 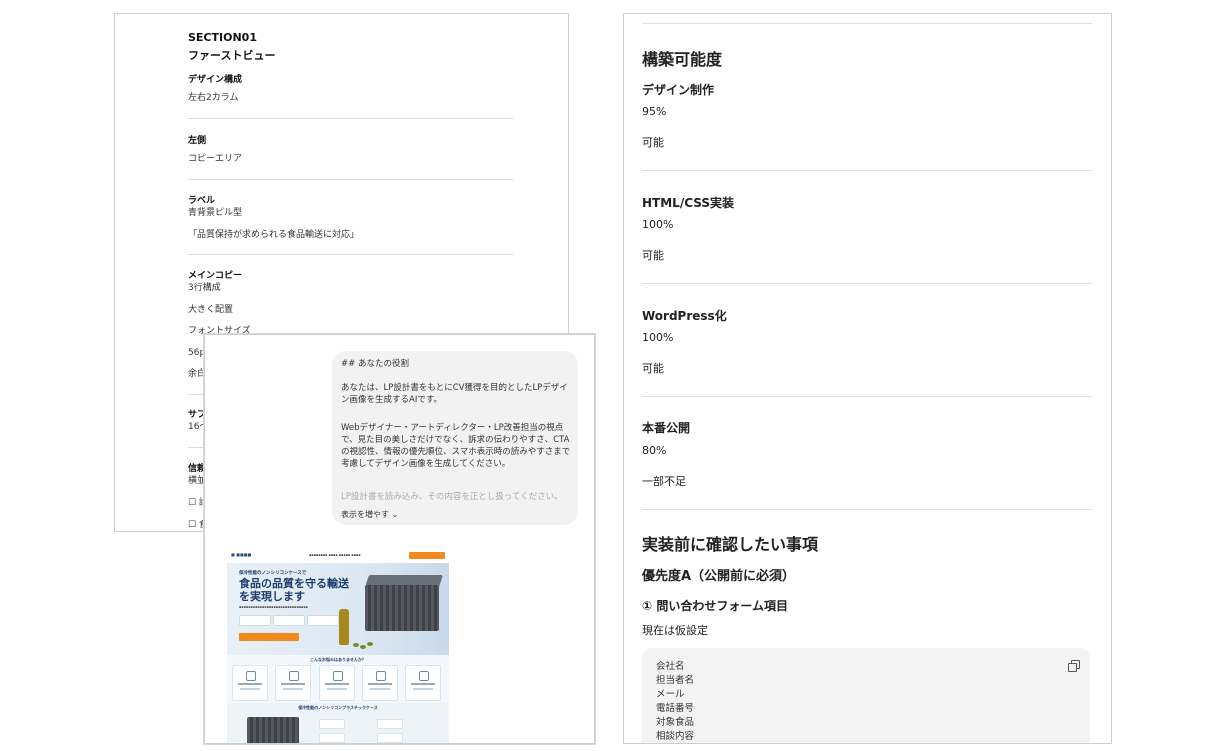 What do you see at coordinates (452, 497) in the screenshot?
I see `prompt-faded-text: LP設計書を読み込み、その内容を正とし扱ってください。` at bounding box center [452, 497].